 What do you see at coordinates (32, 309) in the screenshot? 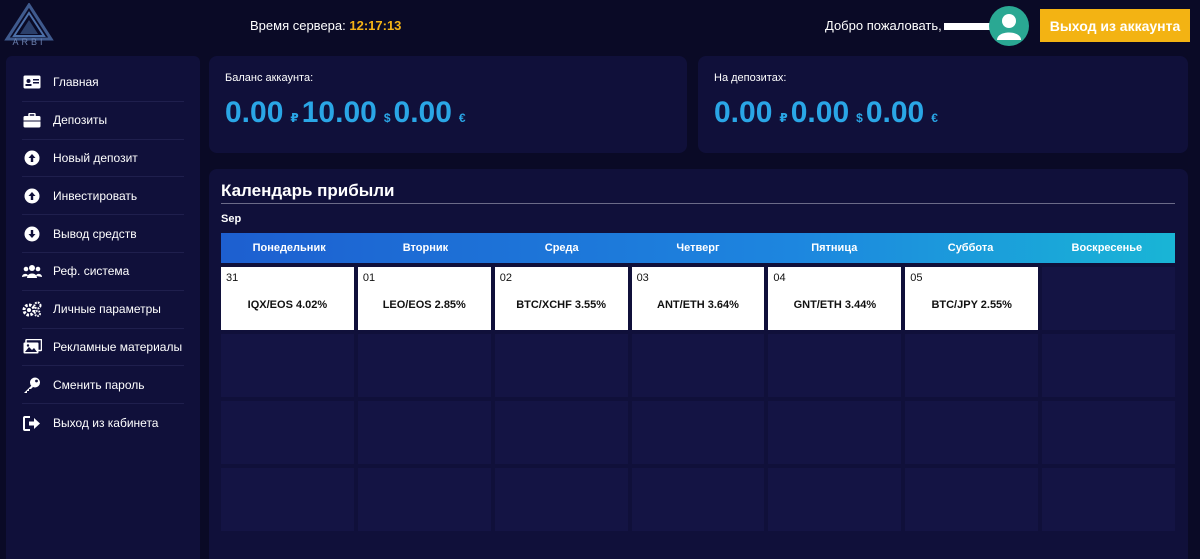
I see `gears-icon` at bounding box center [32, 309].